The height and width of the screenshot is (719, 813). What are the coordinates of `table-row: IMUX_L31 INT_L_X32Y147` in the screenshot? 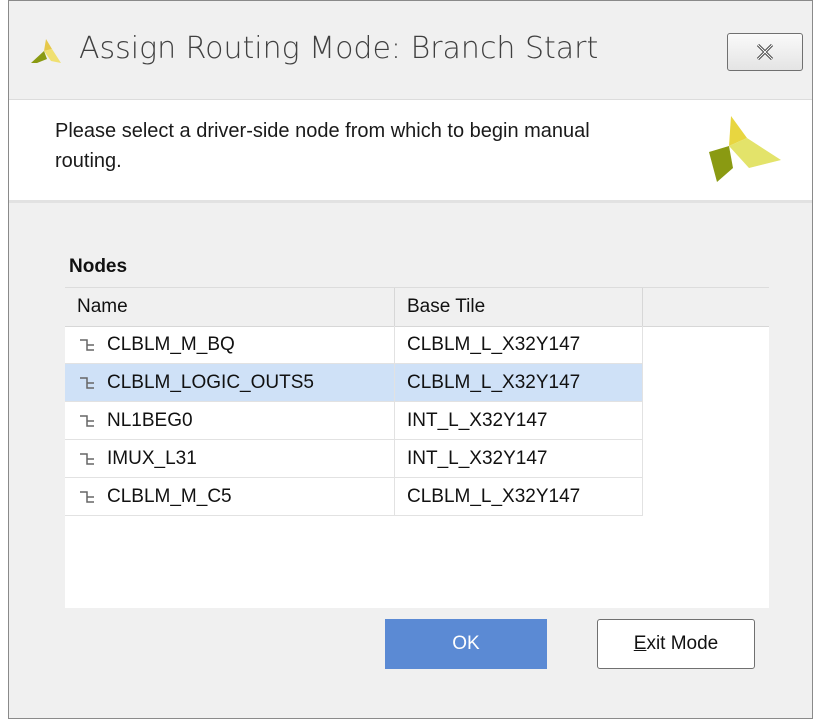 It's located at (354, 459).